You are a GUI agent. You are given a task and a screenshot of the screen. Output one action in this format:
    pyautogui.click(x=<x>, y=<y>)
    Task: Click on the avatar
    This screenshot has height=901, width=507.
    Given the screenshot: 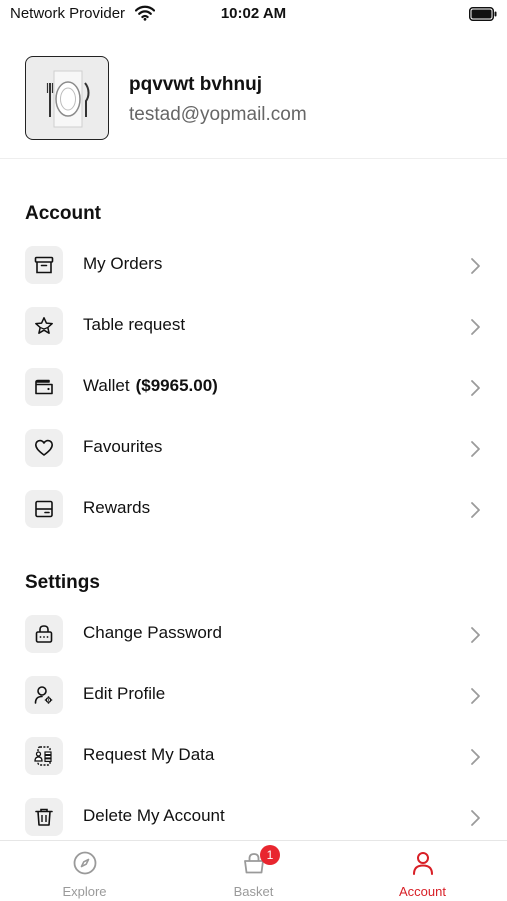 What is the action you would take?
    pyautogui.click(x=67, y=98)
    